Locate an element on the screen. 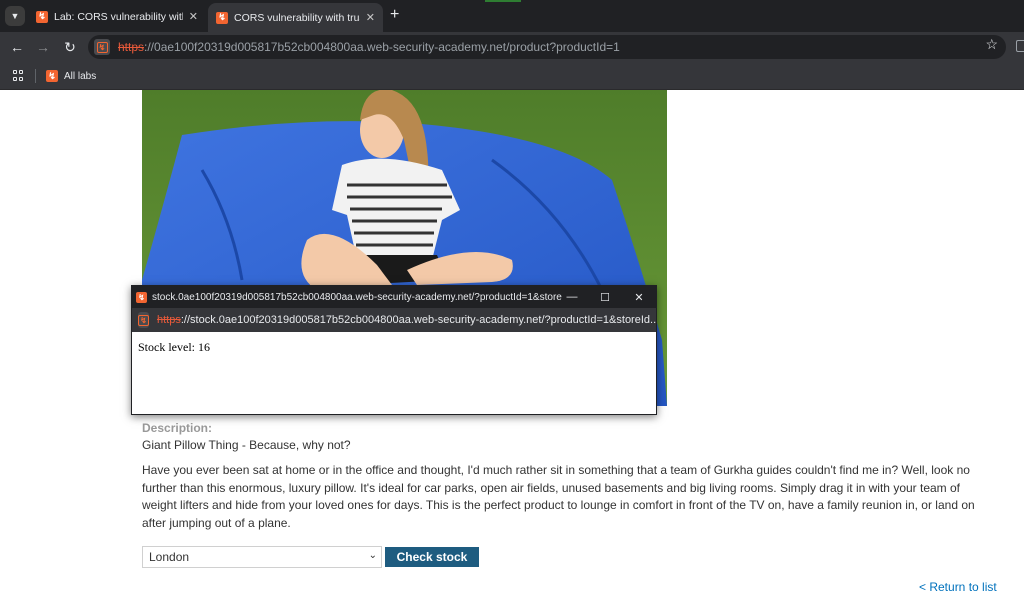 This screenshot has width=1024, height=603. url-path: /product?productId=1 is located at coordinates (563, 47).